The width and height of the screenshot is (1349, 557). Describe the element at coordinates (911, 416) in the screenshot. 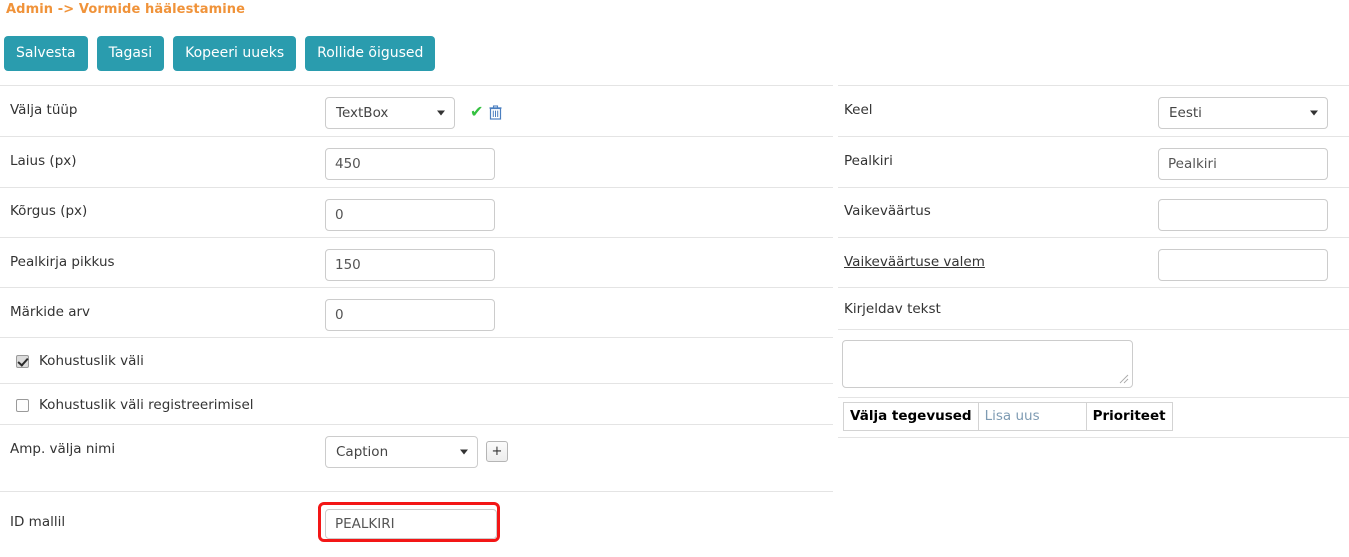

I see `field-actions-title: Välja tegevused` at that location.